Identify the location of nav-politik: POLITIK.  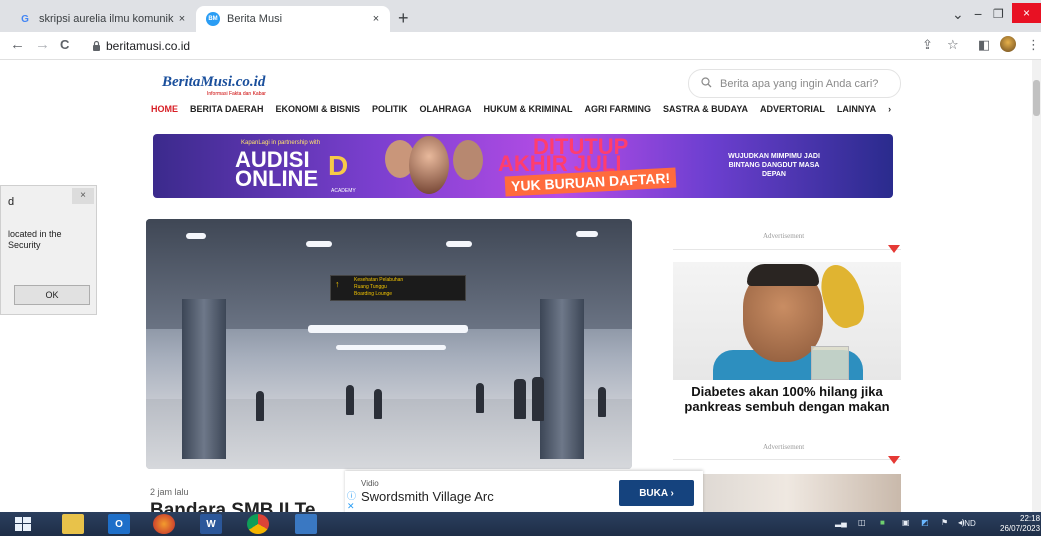
(390, 109).